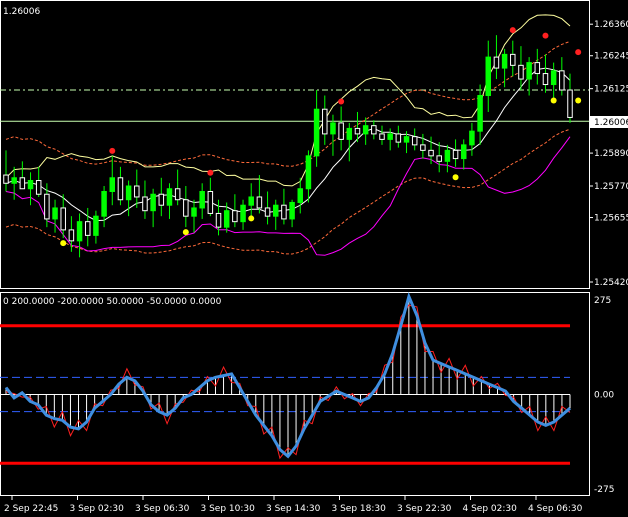 The image size is (628, 517). I want to click on cci-axis-label: 0.00, so click(604, 396).